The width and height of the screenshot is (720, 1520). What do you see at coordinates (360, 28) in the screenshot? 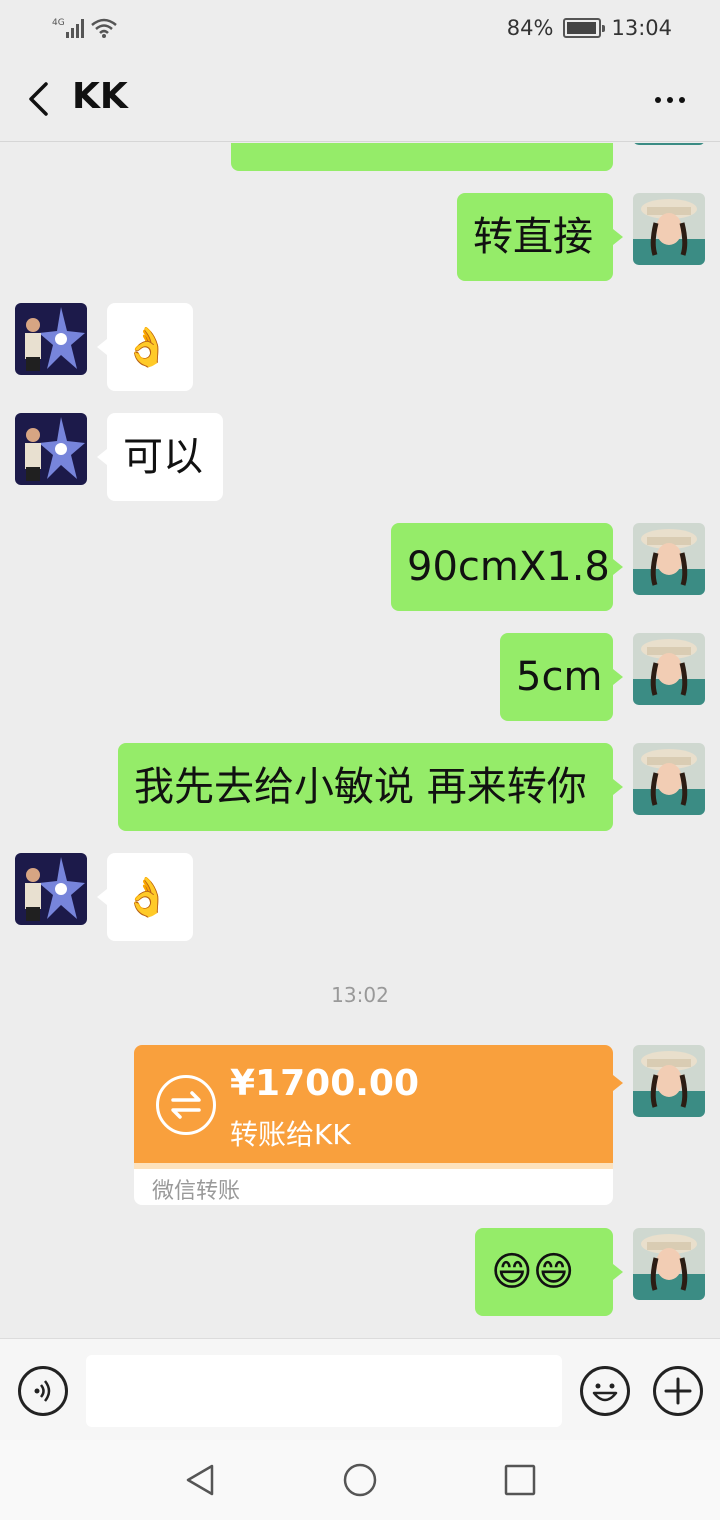
I see `status-bar: 4G 84% 13:04` at bounding box center [360, 28].